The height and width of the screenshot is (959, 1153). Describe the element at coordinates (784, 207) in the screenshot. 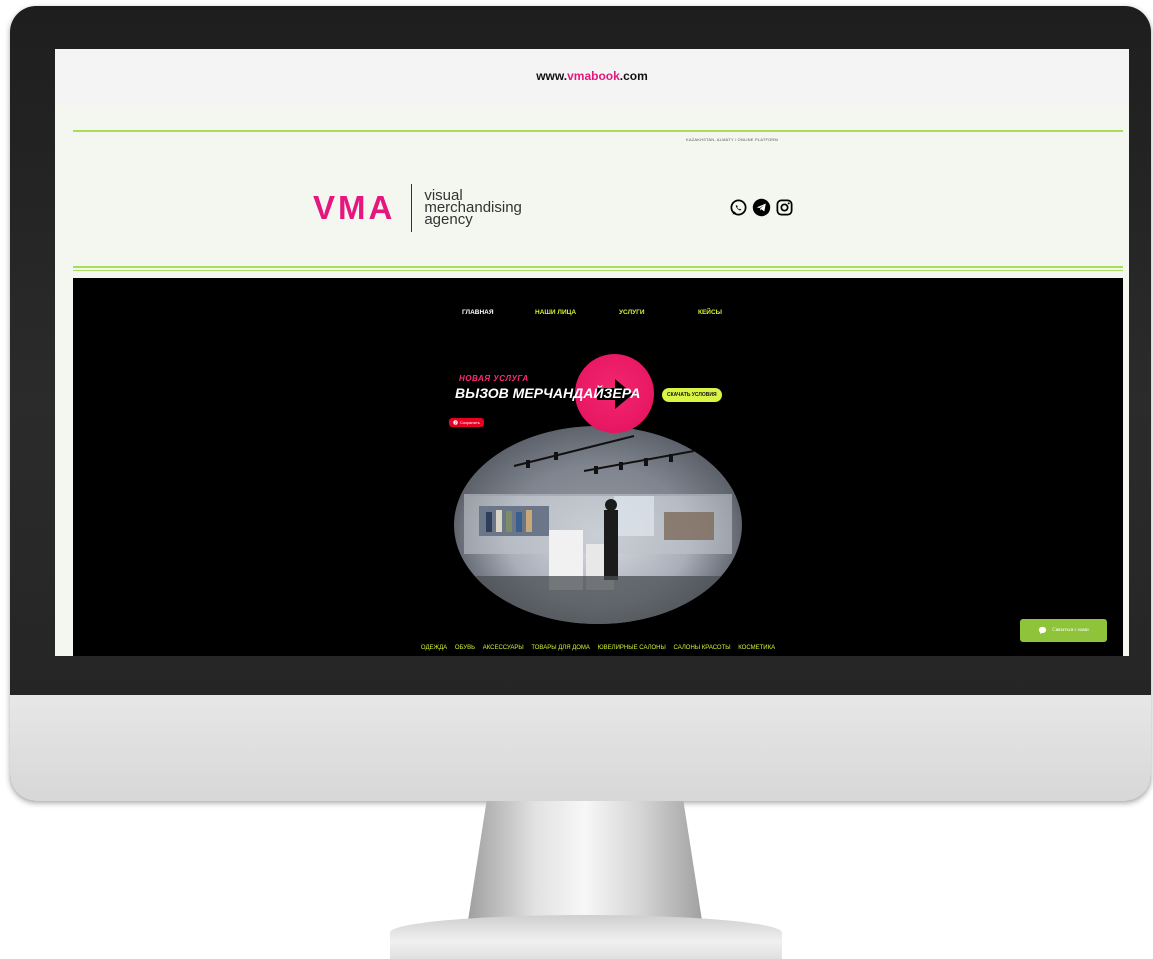

I see `instagram-icon` at that location.